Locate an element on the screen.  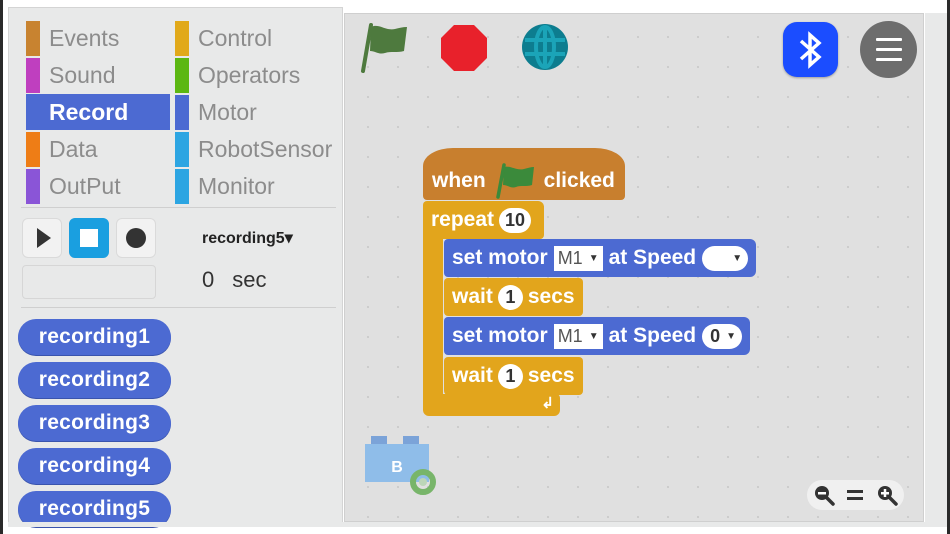
zoom-out-button is located at coordinates (824, 495).